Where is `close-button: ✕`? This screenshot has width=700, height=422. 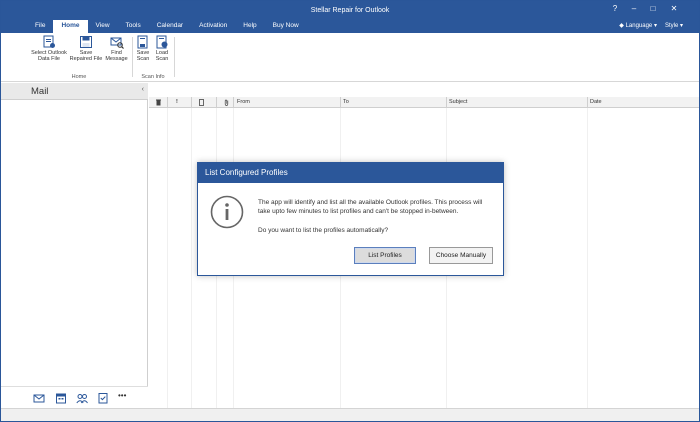 close-button: ✕ is located at coordinates (674, 8).